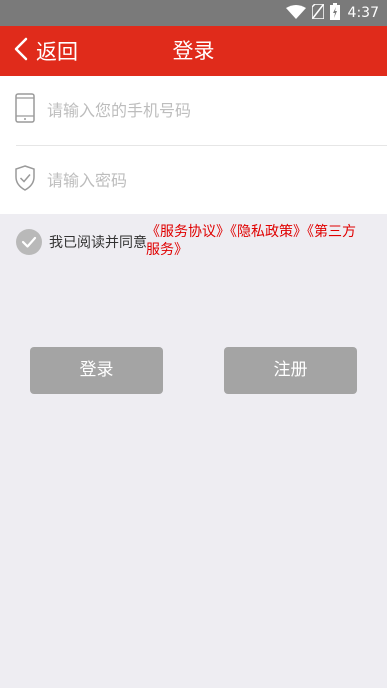  Describe the element at coordinates (295, 13) in the screenshot. I see `wifi-icon` at that location.